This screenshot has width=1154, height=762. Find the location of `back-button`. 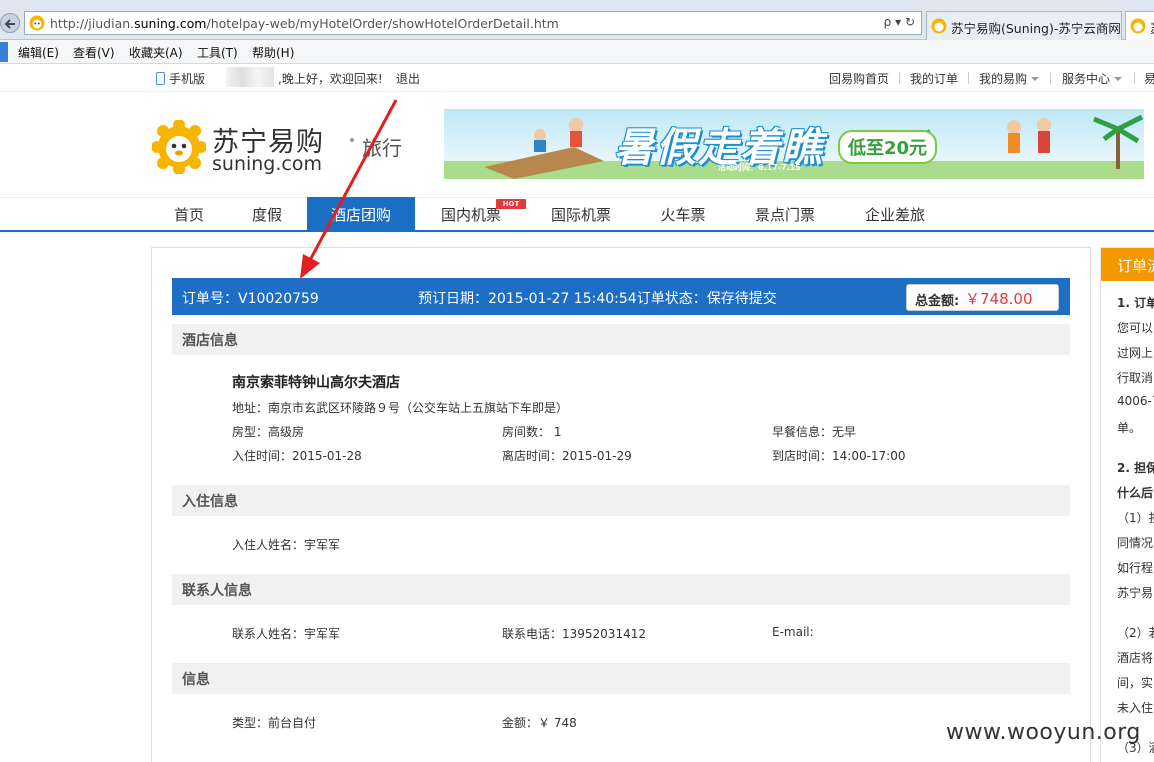

back-button is located at coordinates (10, 23).